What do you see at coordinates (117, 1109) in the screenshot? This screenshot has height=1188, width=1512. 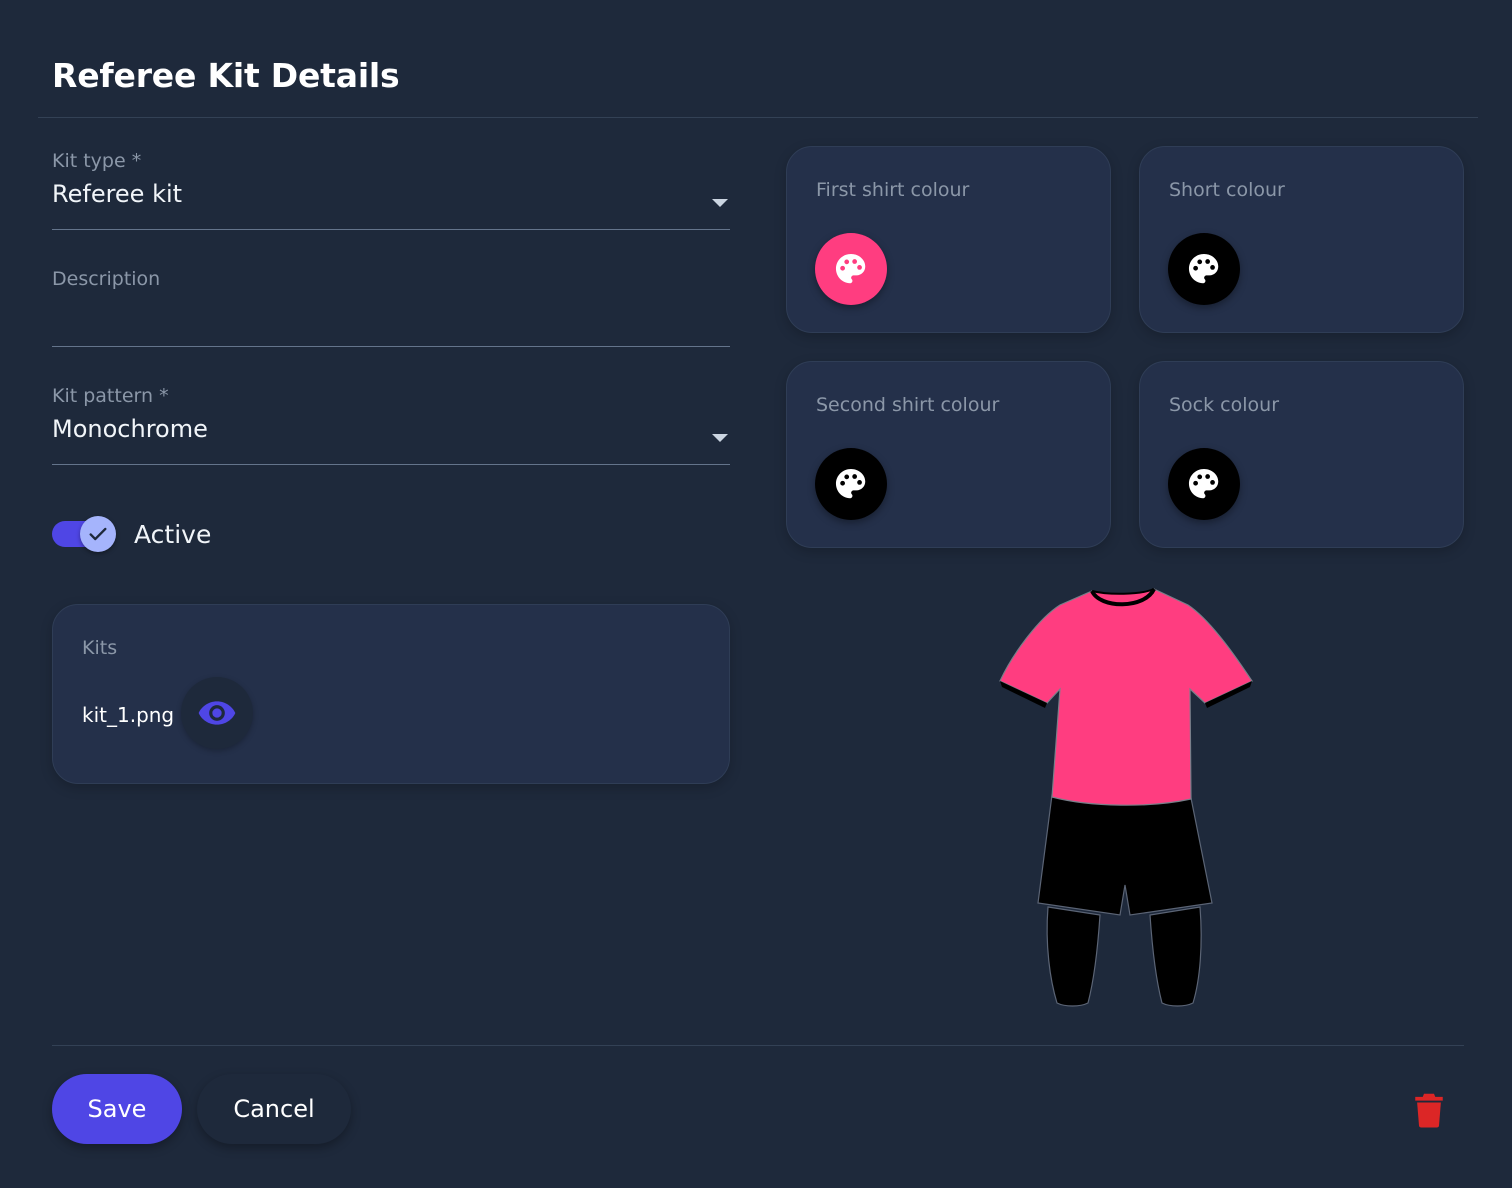 I see `save-button: Save` at bounding box center [117, 1109].